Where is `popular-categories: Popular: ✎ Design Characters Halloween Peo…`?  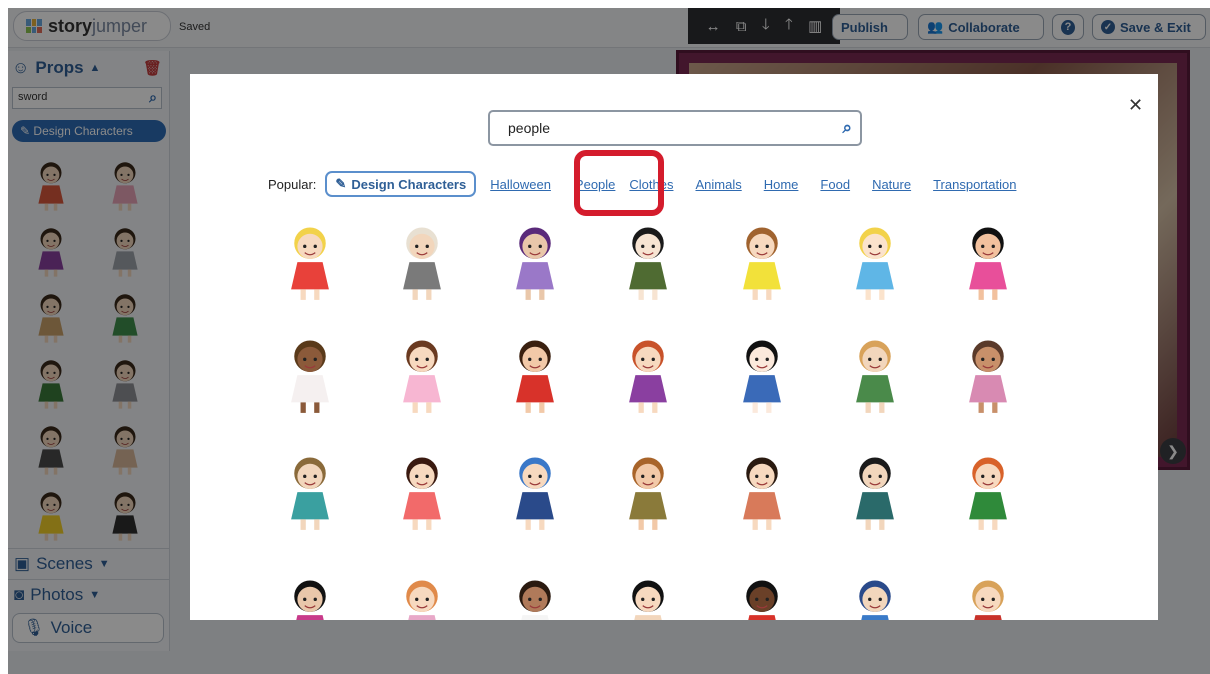
popular-categories: Popular: ✎ Design Characters Halloween Peo… is located at coordinates (693, 184).